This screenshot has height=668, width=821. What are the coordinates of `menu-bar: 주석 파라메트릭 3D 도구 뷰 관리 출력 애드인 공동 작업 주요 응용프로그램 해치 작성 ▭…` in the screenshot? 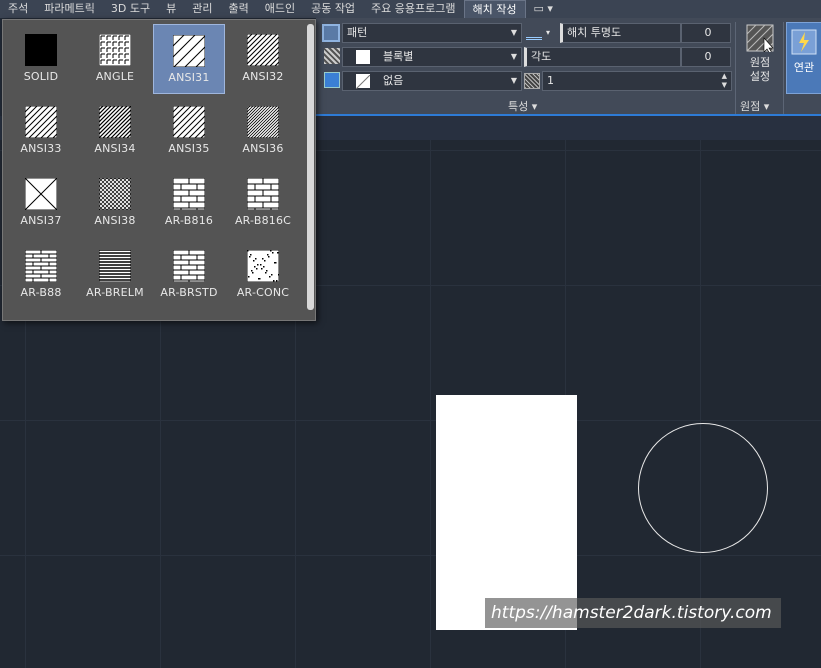 It's located at (410, 9).